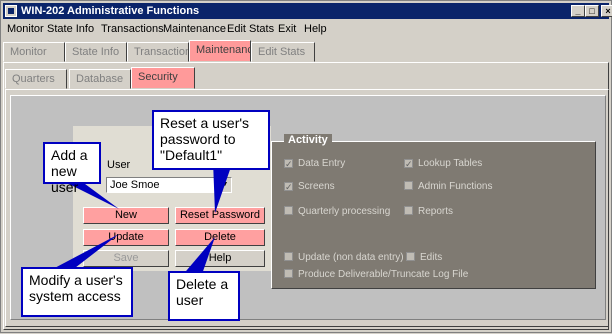  What do you see at coordinates (72, 168) in the screenshot?
I see `add-user-callout: Add a new user` at bounding box center [72, 168].